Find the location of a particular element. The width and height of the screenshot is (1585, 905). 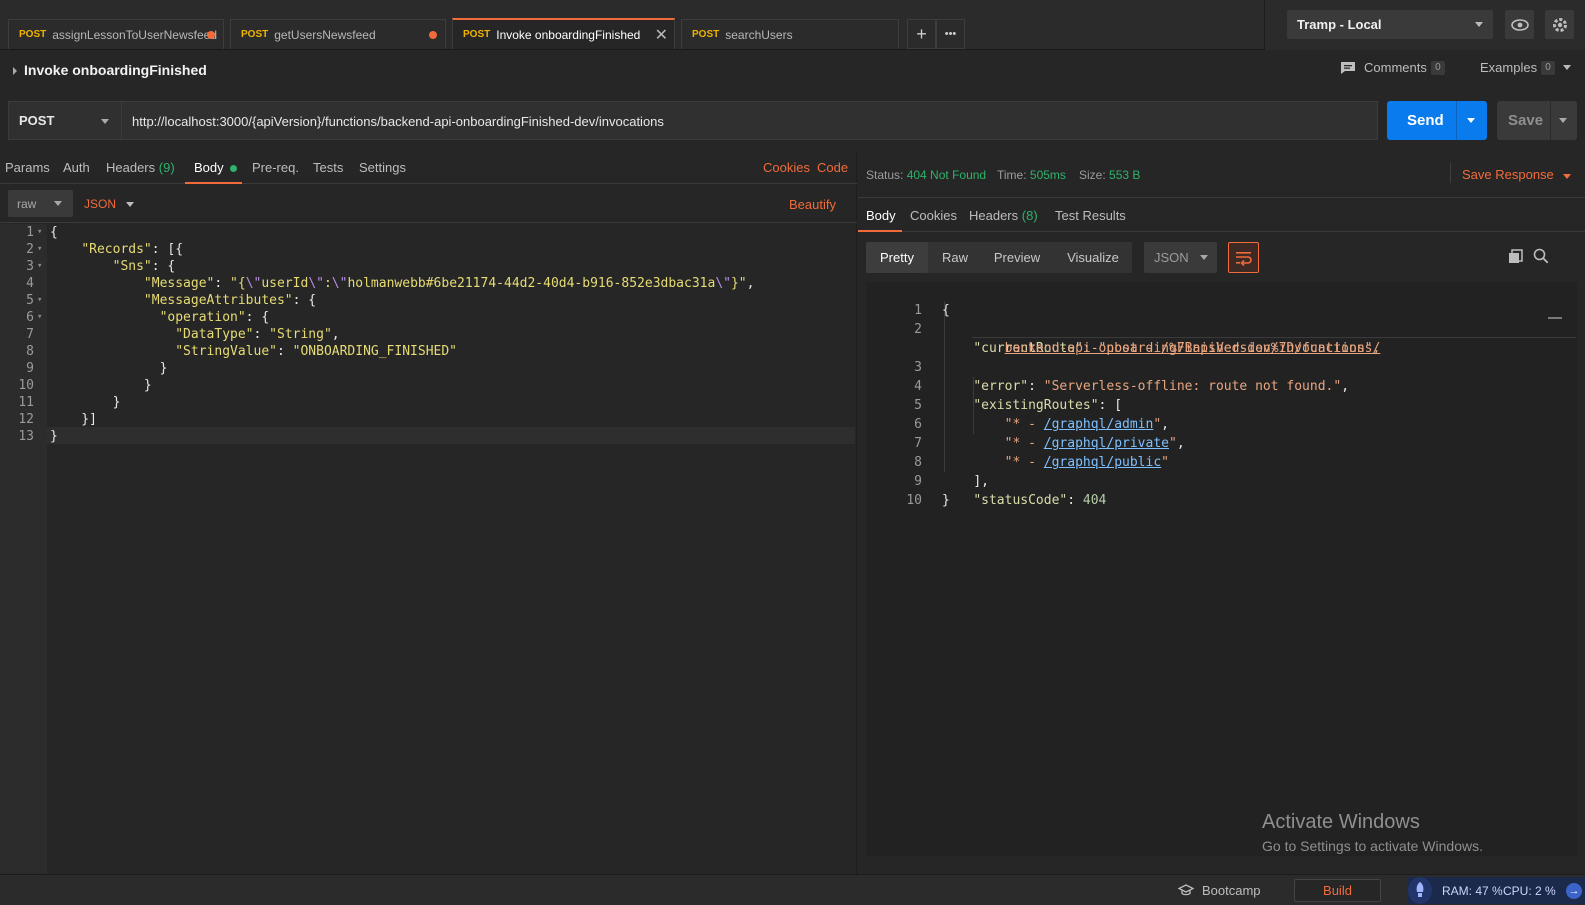

response-format-select: JSON is located at coordinates (1180, 257).